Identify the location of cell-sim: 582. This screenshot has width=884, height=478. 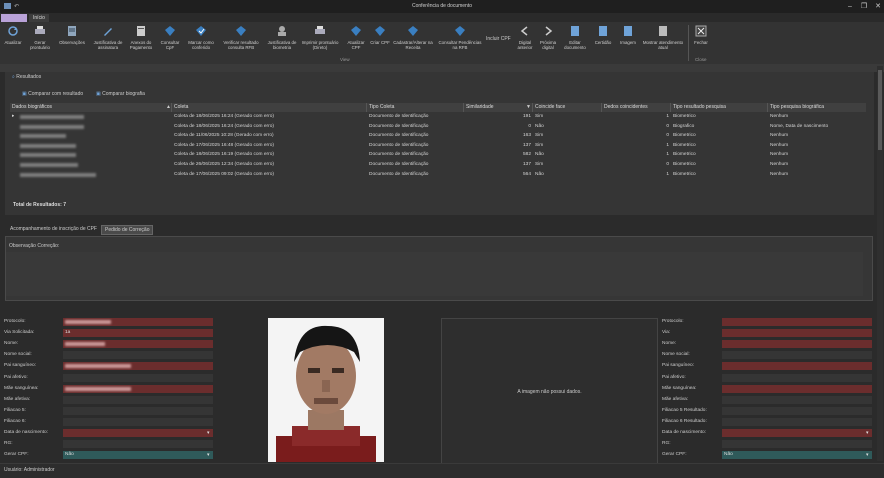
(526, 155).